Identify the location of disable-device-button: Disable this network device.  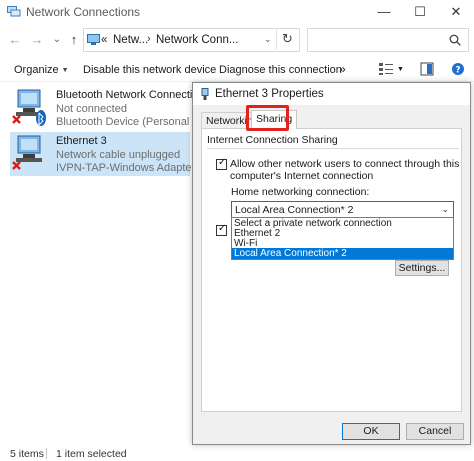
(149, 70).